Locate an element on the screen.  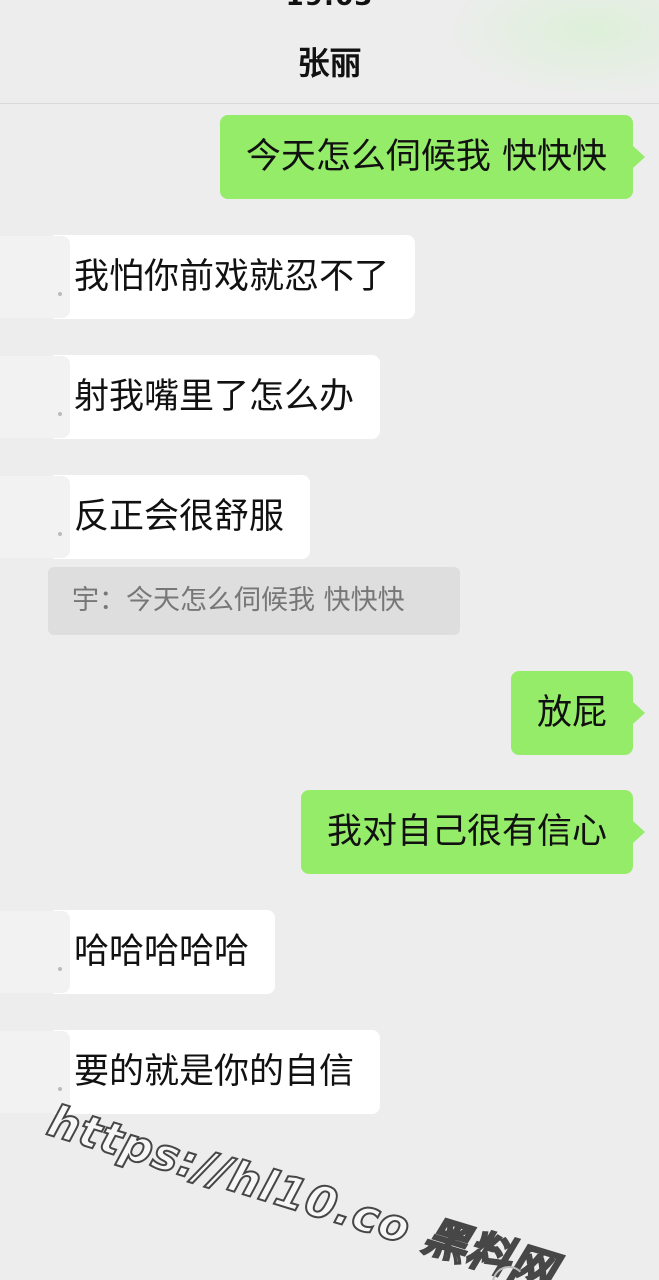
message-bubble-incoming: 我怕你前戏就忍不了 is located at coordinates (208, 277).